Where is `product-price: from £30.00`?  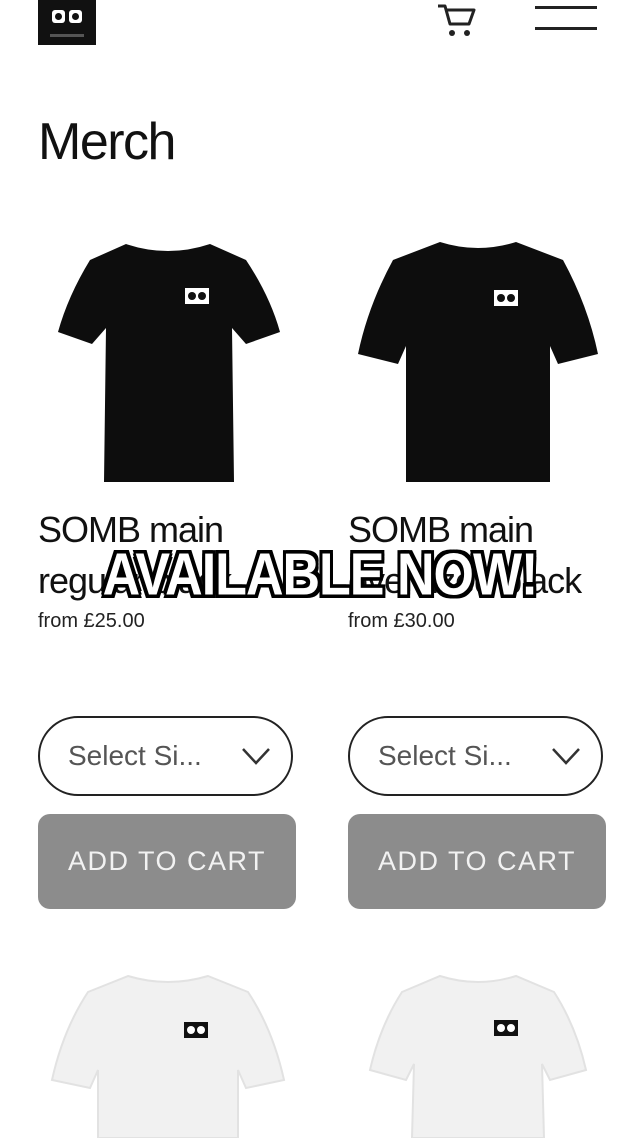
product-price: from £30.00 is located at coordinates (401, 621).